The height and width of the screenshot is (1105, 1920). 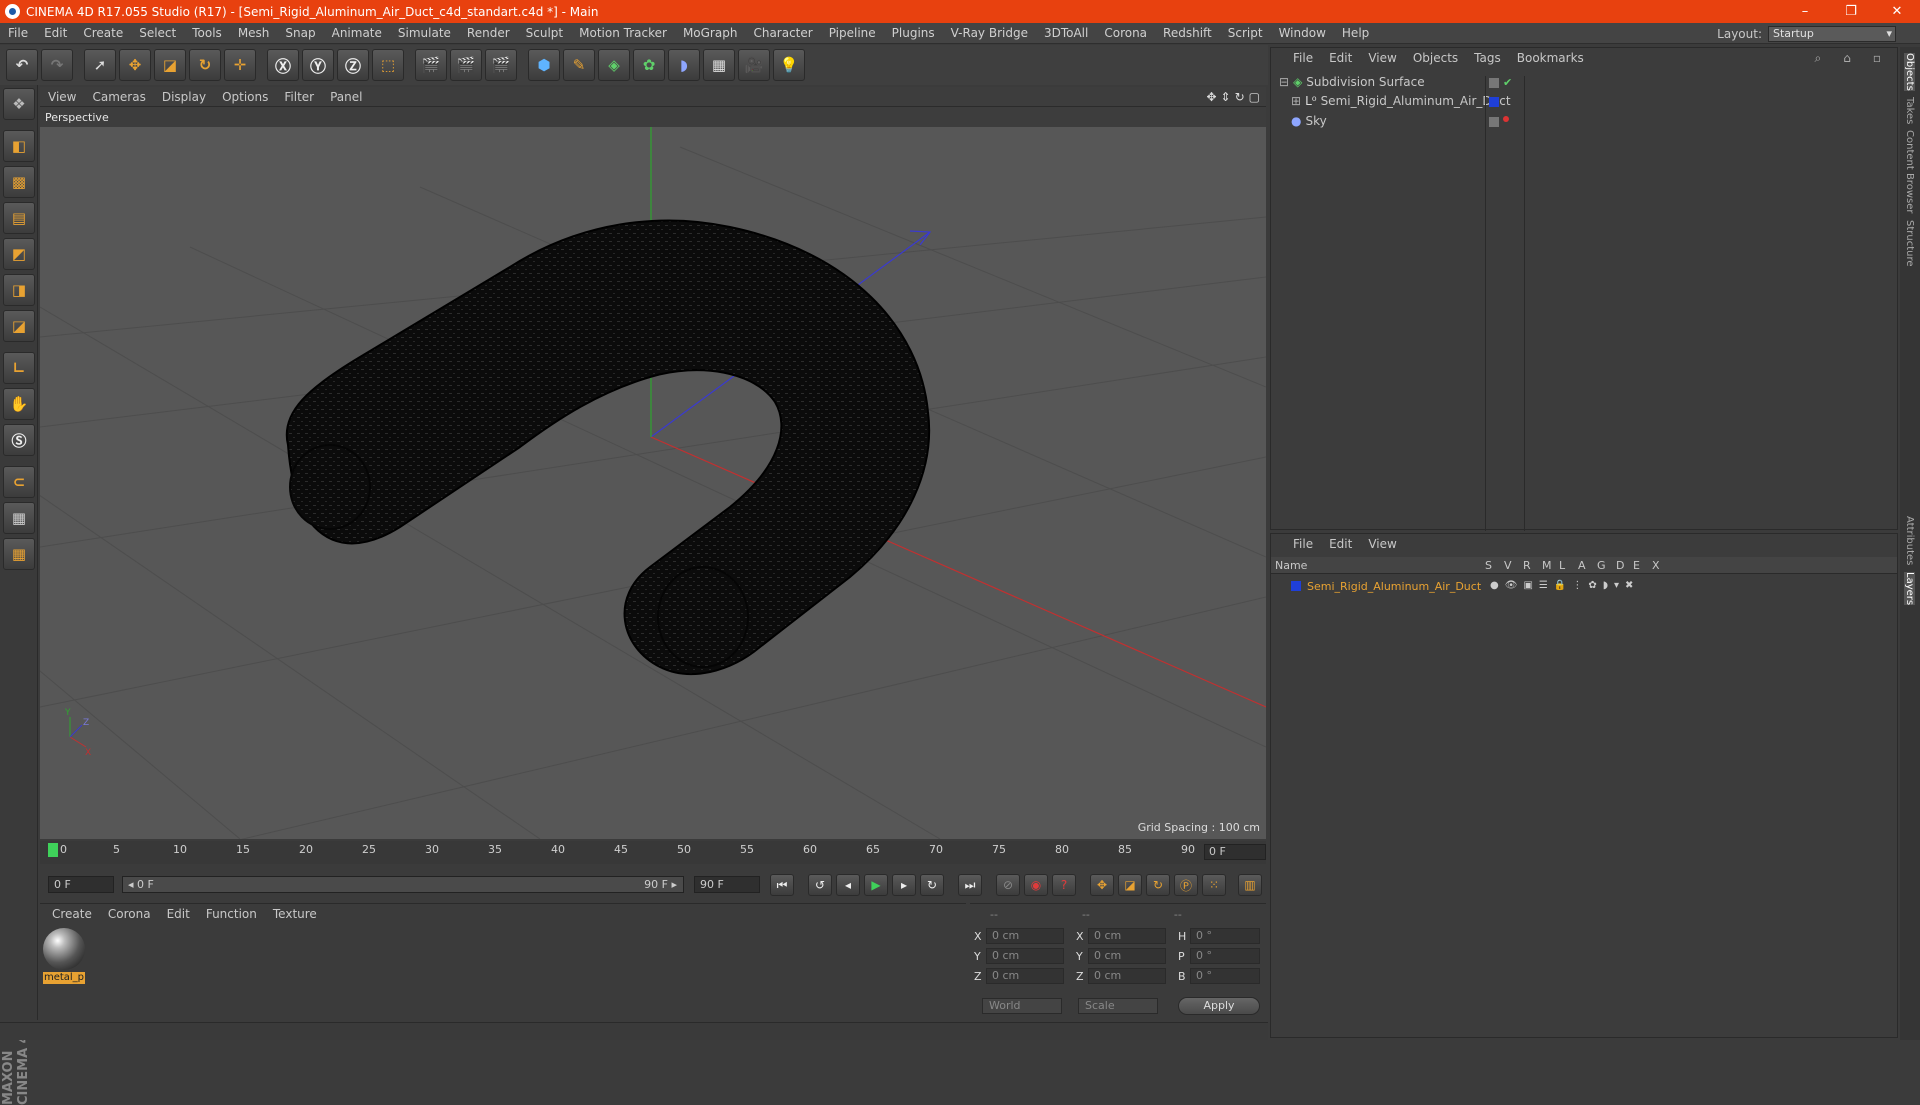 What do you see at coordinates (1629, 585) in the screenshot?
I see `xref-flag-icon: ✖` at bounding box center [1629, 585].